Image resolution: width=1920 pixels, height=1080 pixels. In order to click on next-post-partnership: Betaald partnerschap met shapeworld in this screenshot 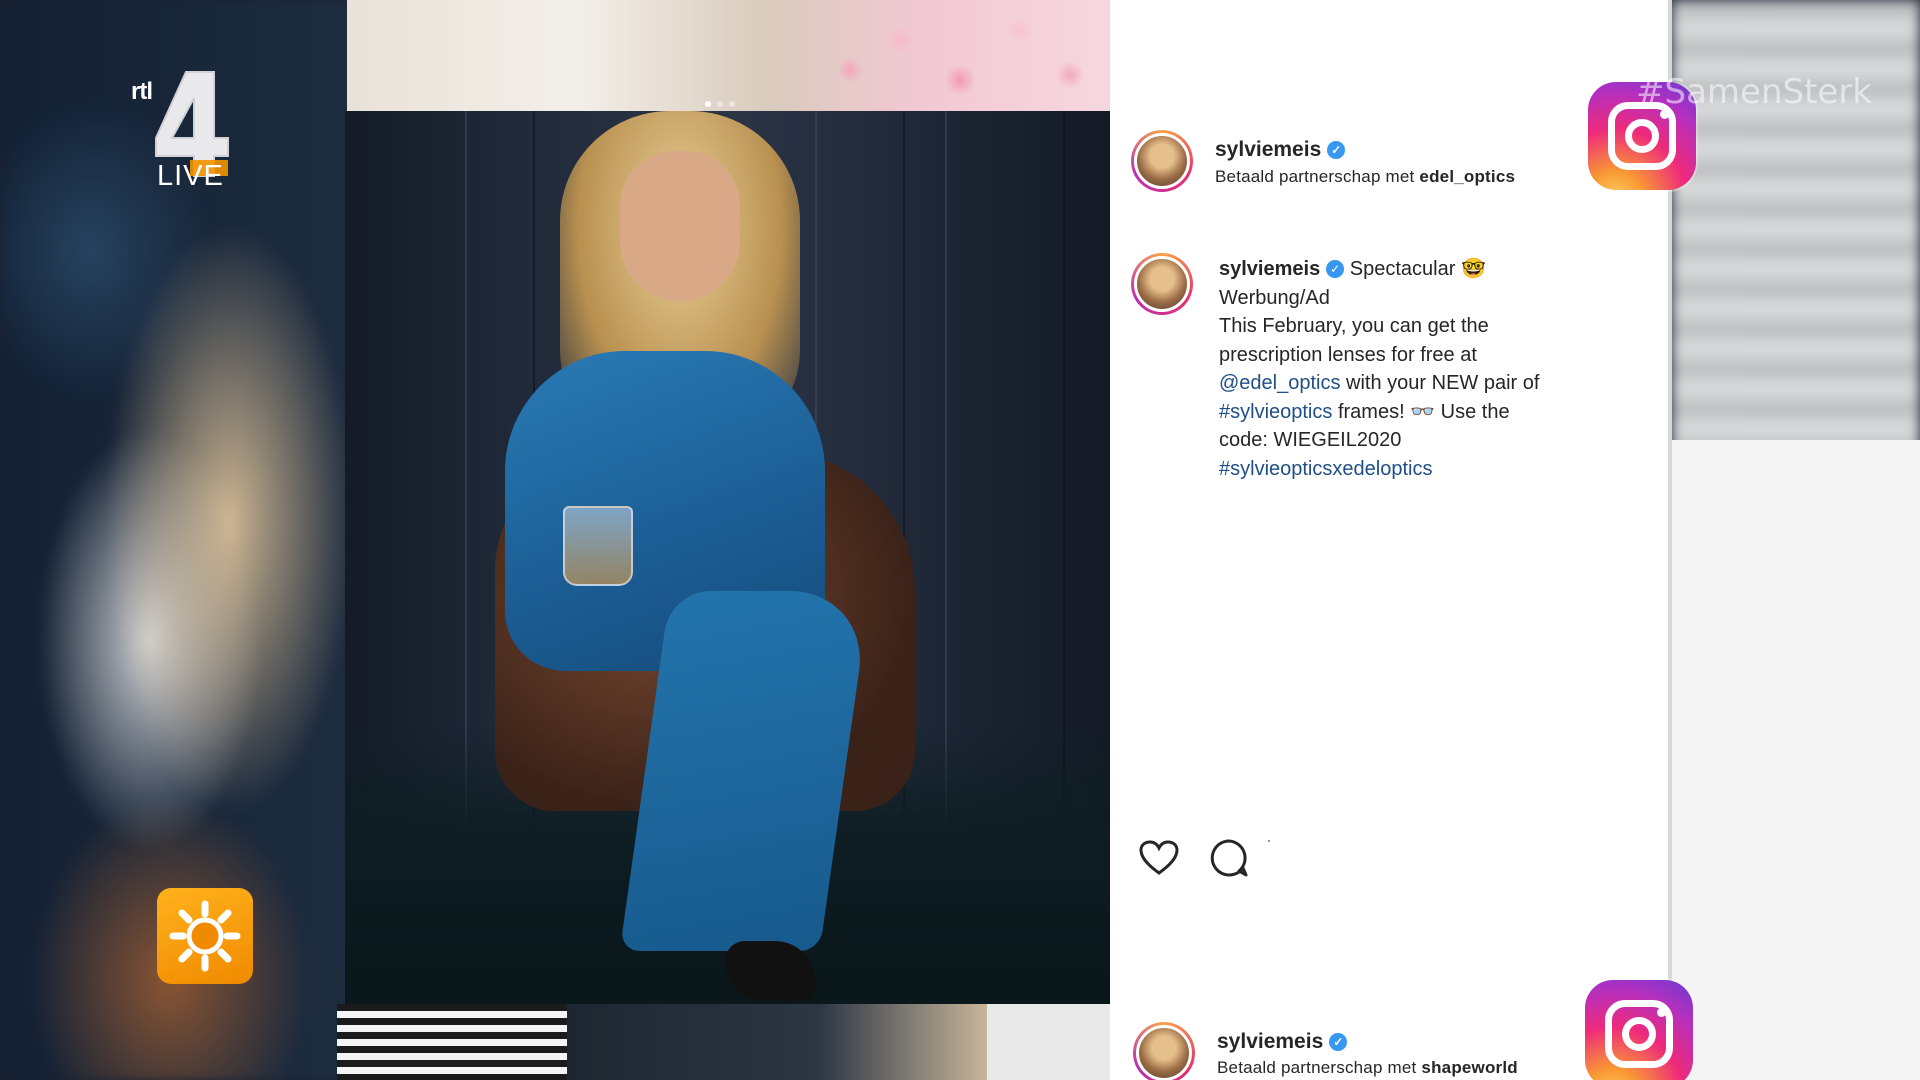, I will do `click(1367, 1068)`.